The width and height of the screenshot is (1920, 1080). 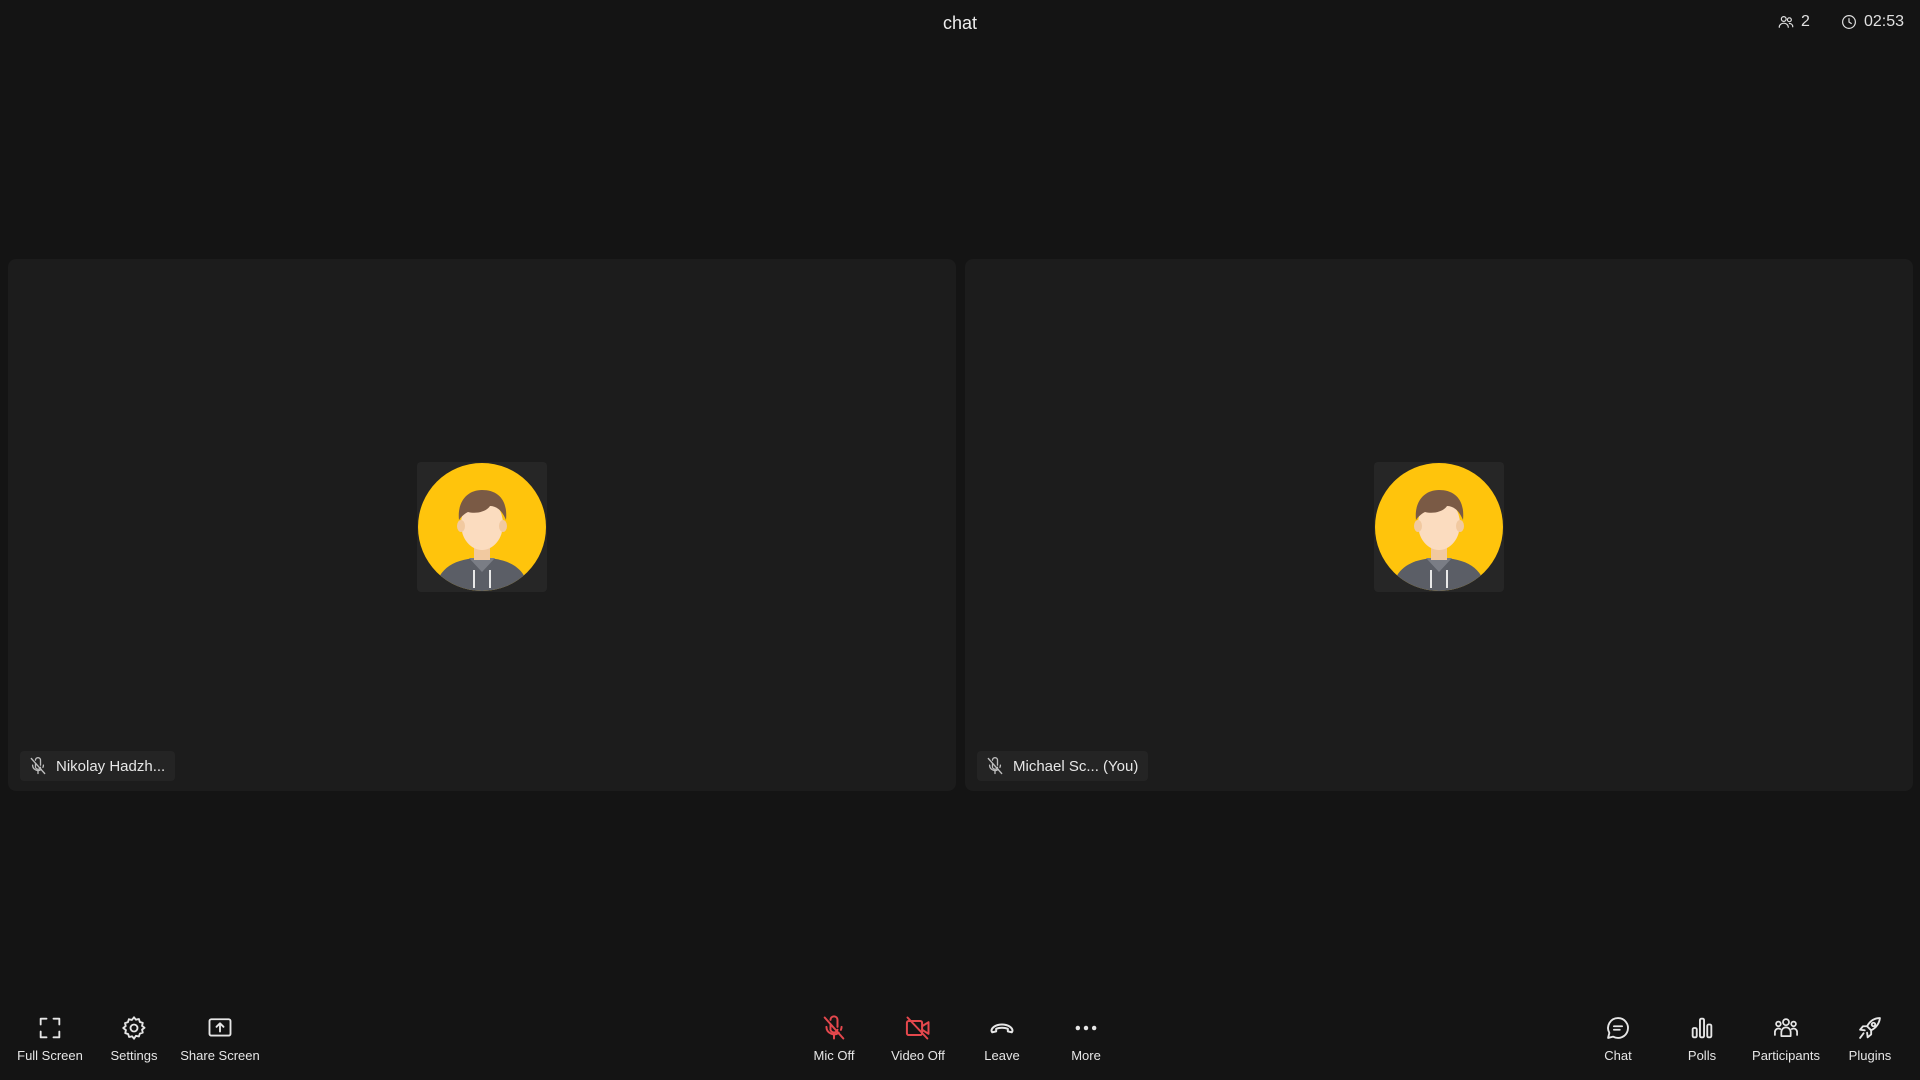 I want to click on share-screen-icon, so click(x=220, y=1028).